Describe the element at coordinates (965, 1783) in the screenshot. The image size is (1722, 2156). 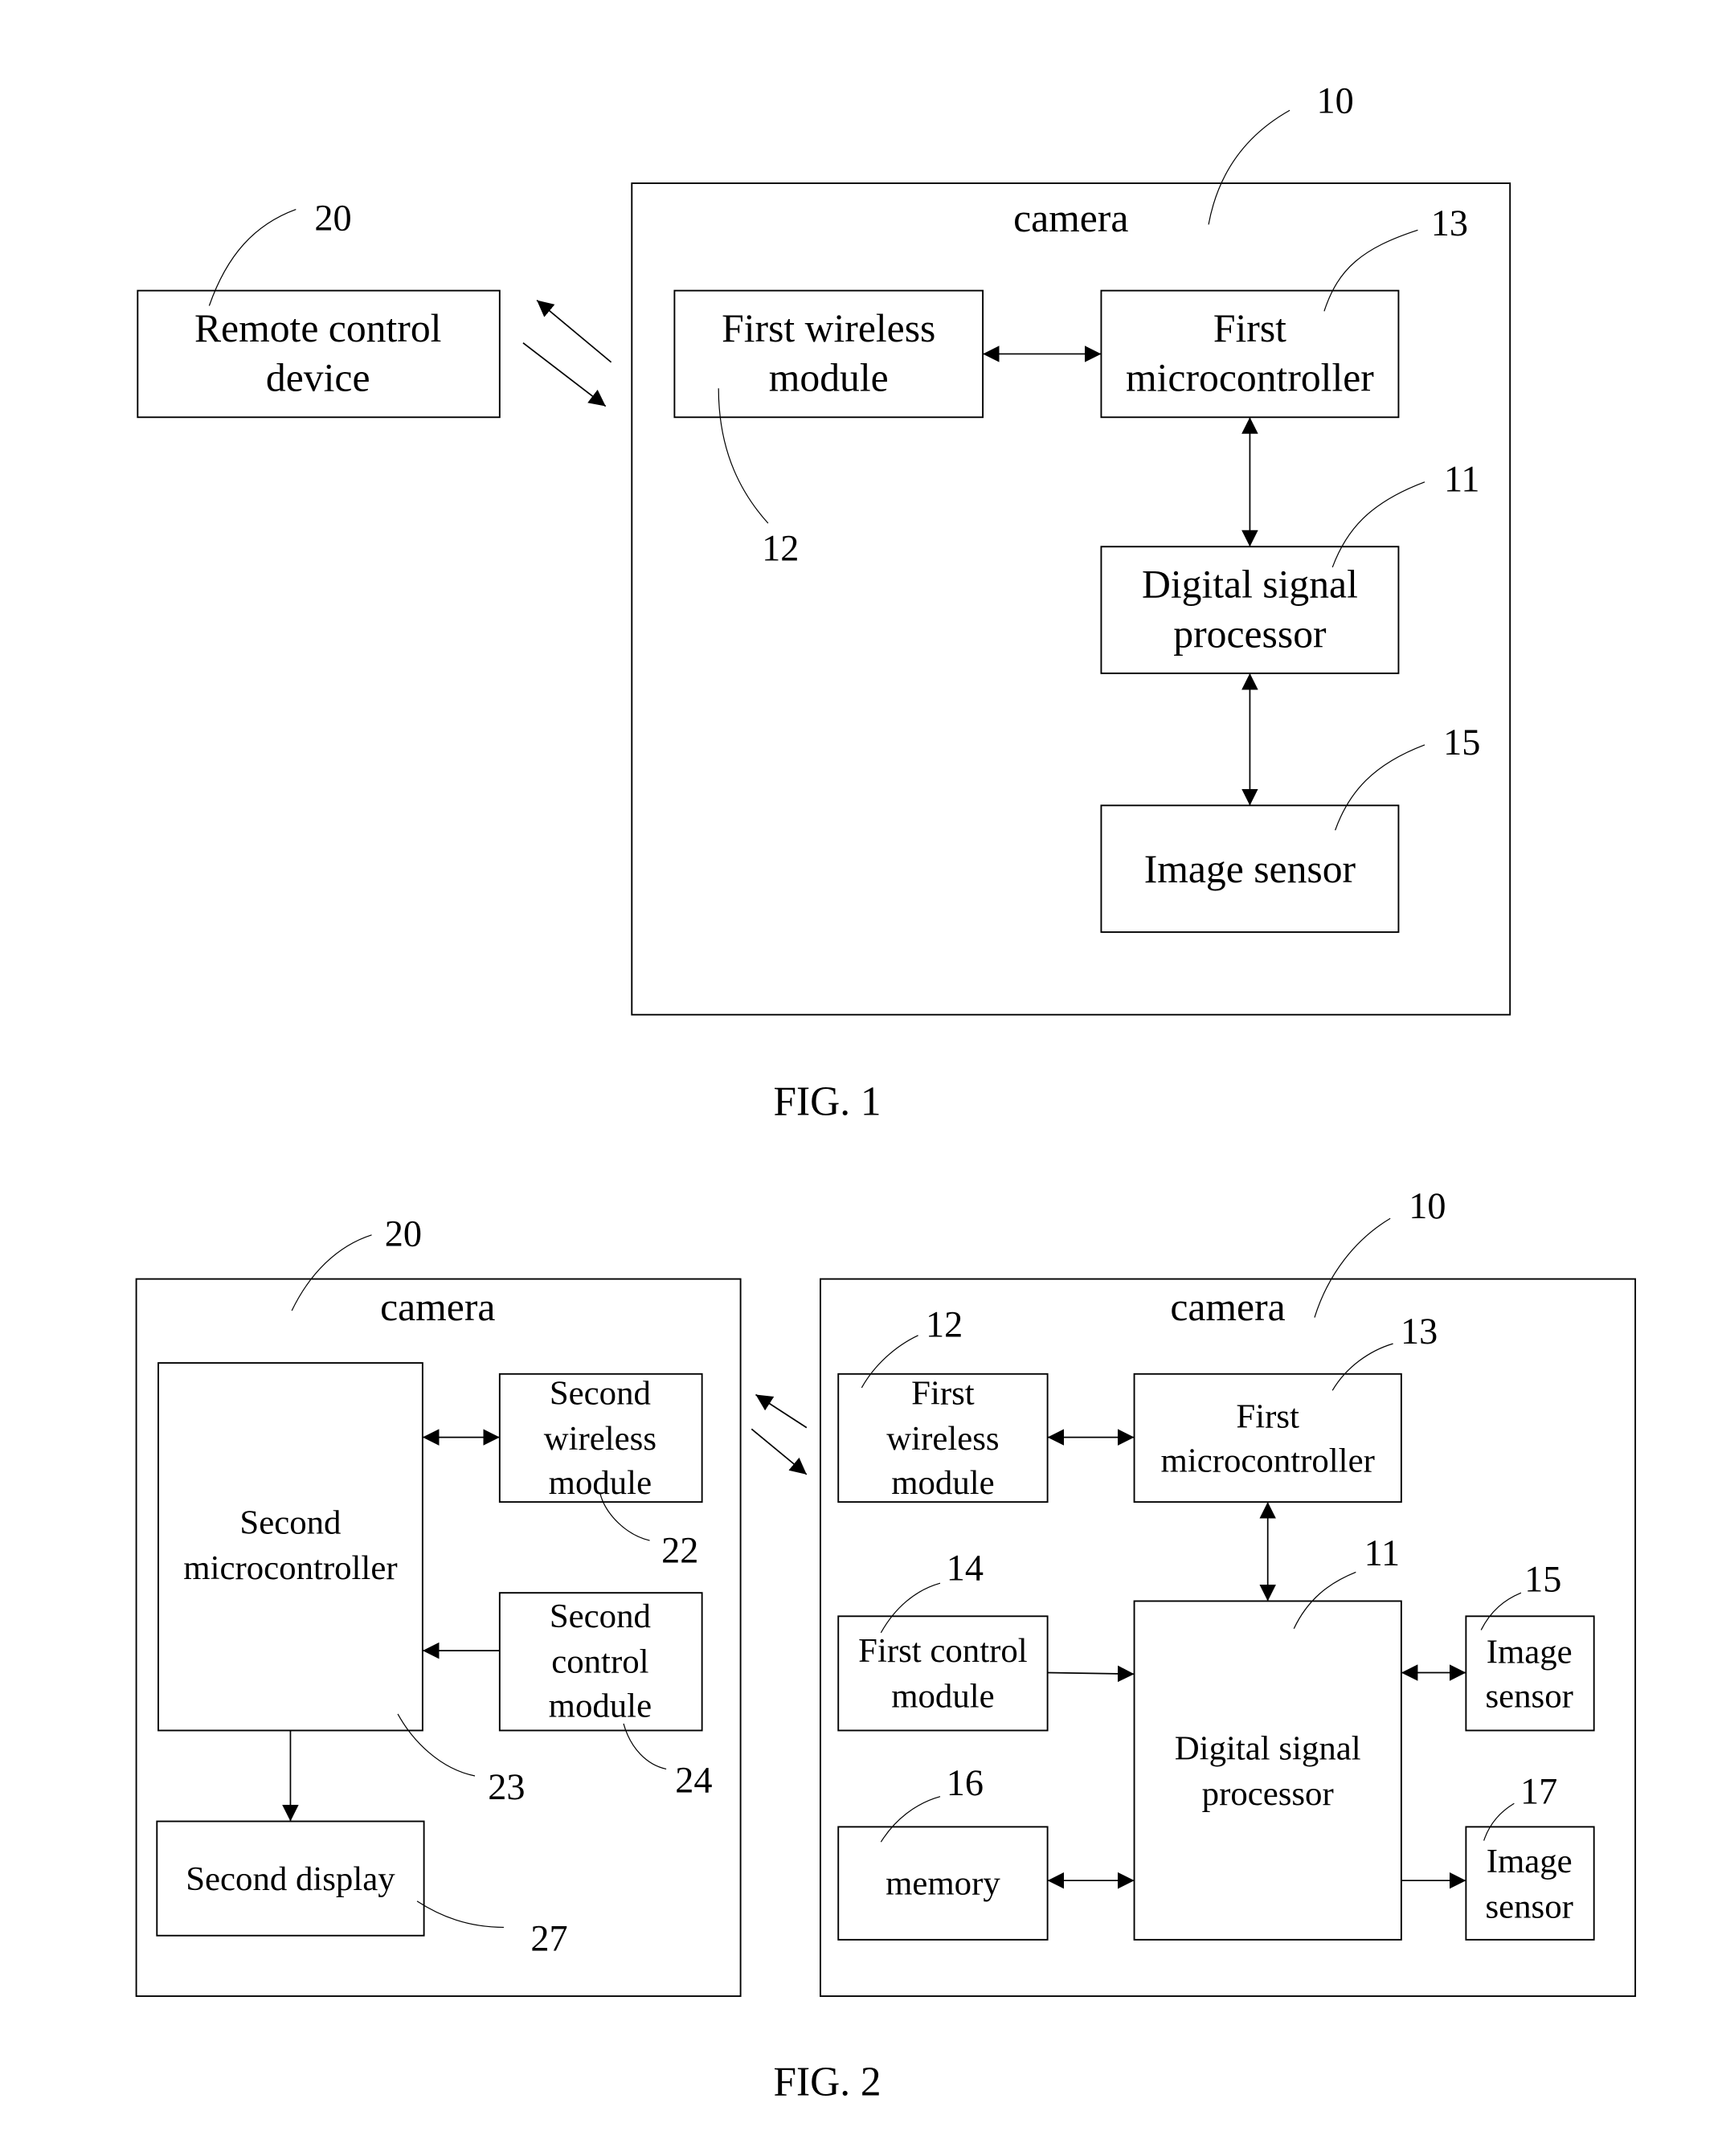
I see `ref-number-16: 16` at that location.